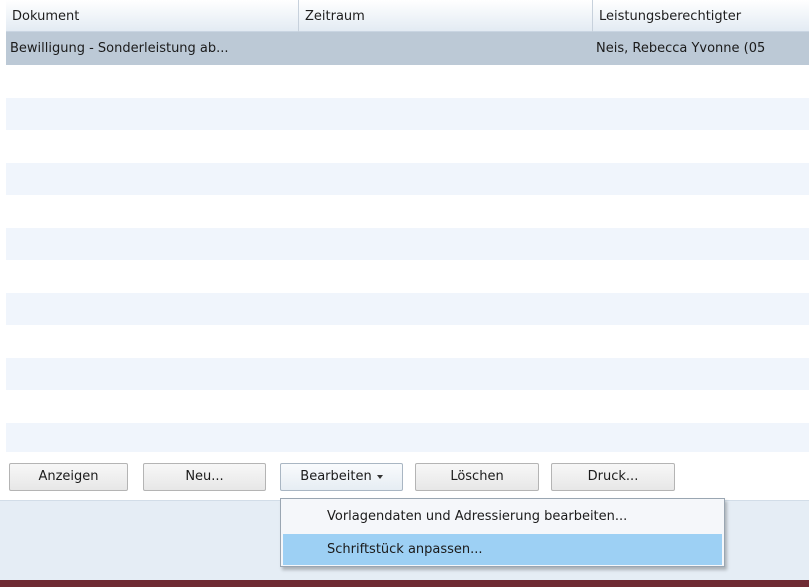  What do you see at coordinates (68, 477) in the screenshot?
I see `show-button: Anzeigen` at bounding box center [68, 477].